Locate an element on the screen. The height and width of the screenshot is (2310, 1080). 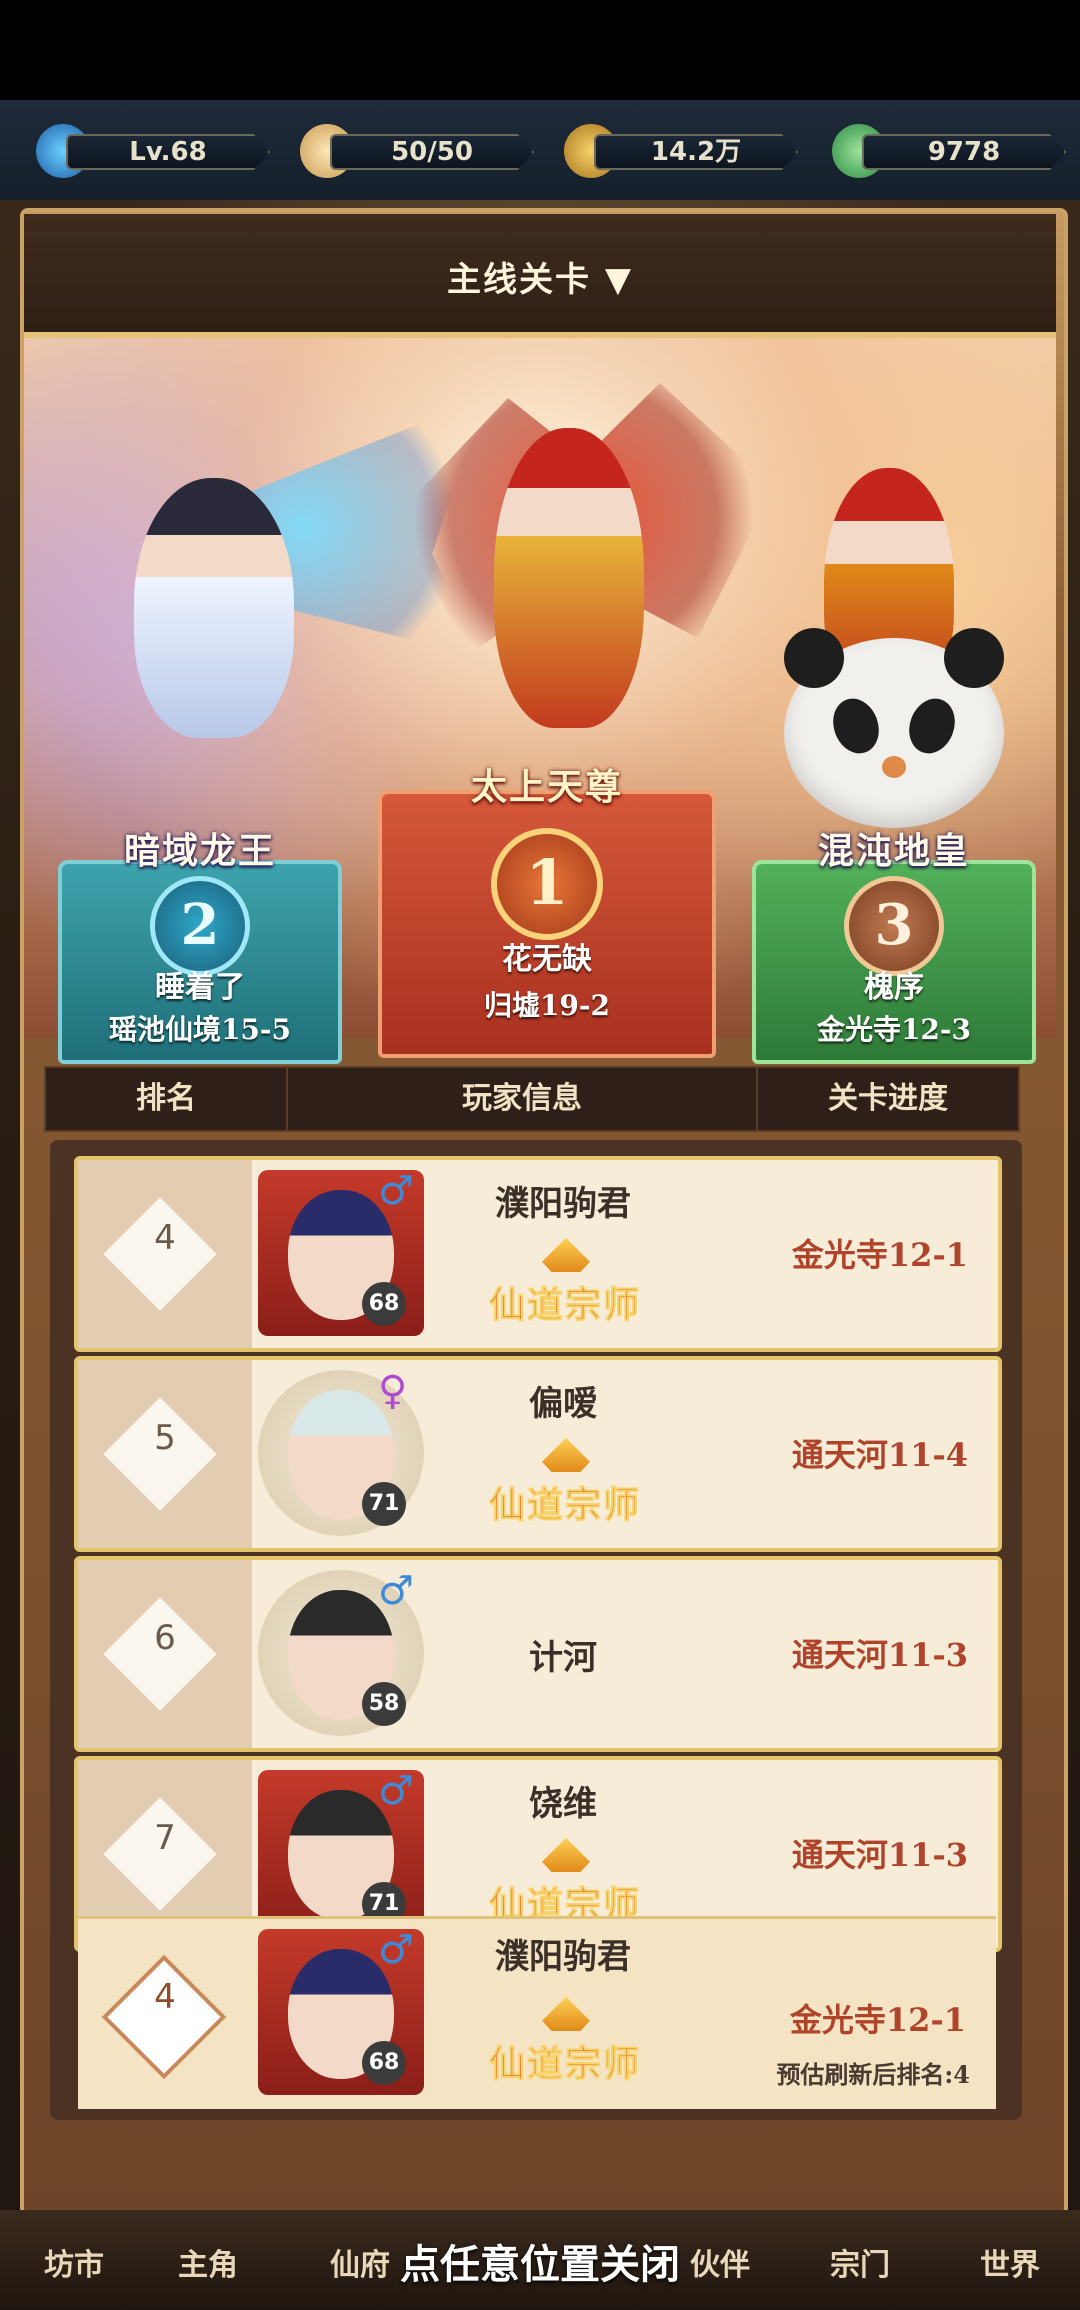
podium-third-progress: 金光寺12-3 is located at coordinates (894, 1029).